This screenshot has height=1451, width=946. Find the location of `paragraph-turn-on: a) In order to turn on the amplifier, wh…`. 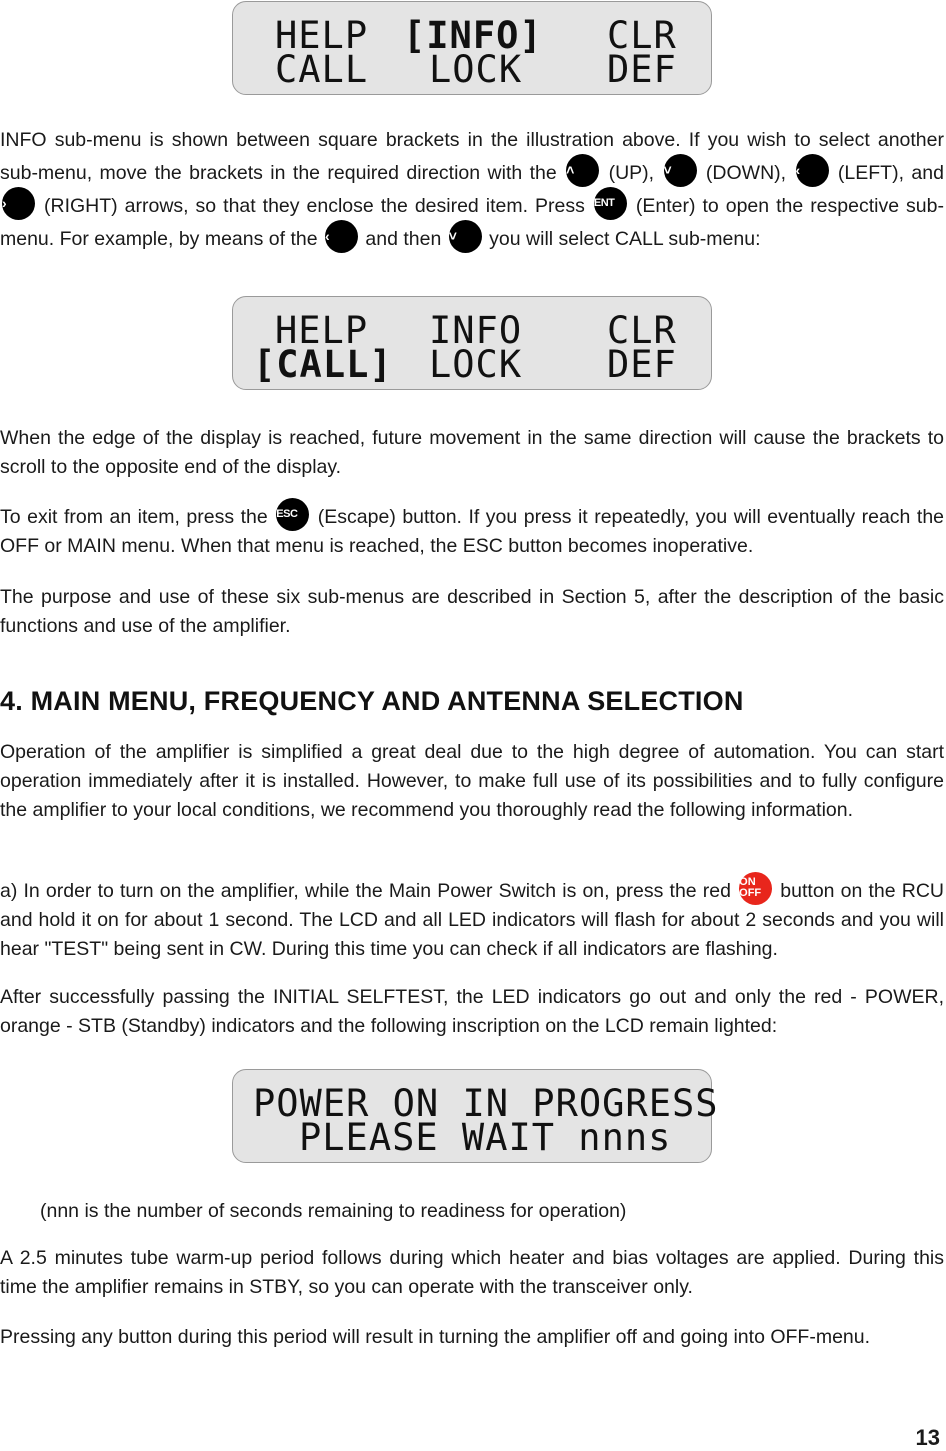

paragraph-turn-on: a) In order to turn on the amplifier, wh… is located at coordinates (472, 918).